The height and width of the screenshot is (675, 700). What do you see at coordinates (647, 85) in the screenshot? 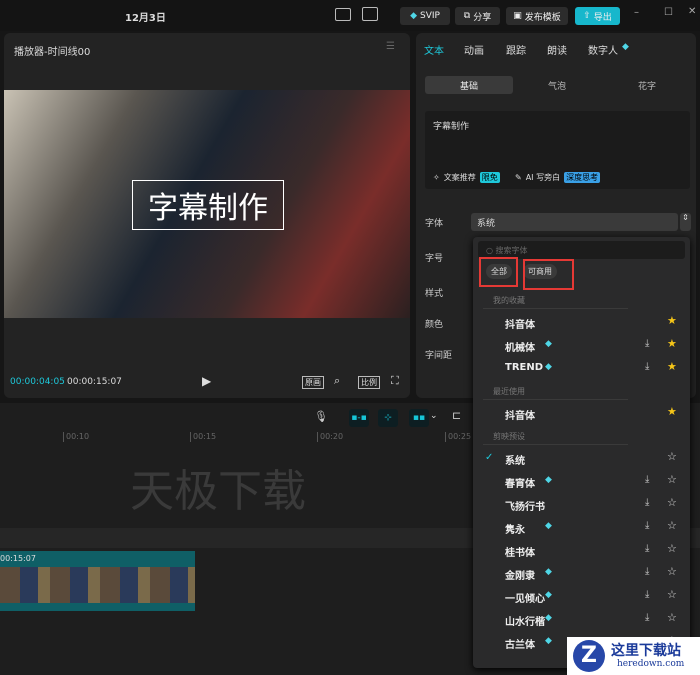
I see `subtab-fancy-text: 花字` at bounding box center [647, 85].